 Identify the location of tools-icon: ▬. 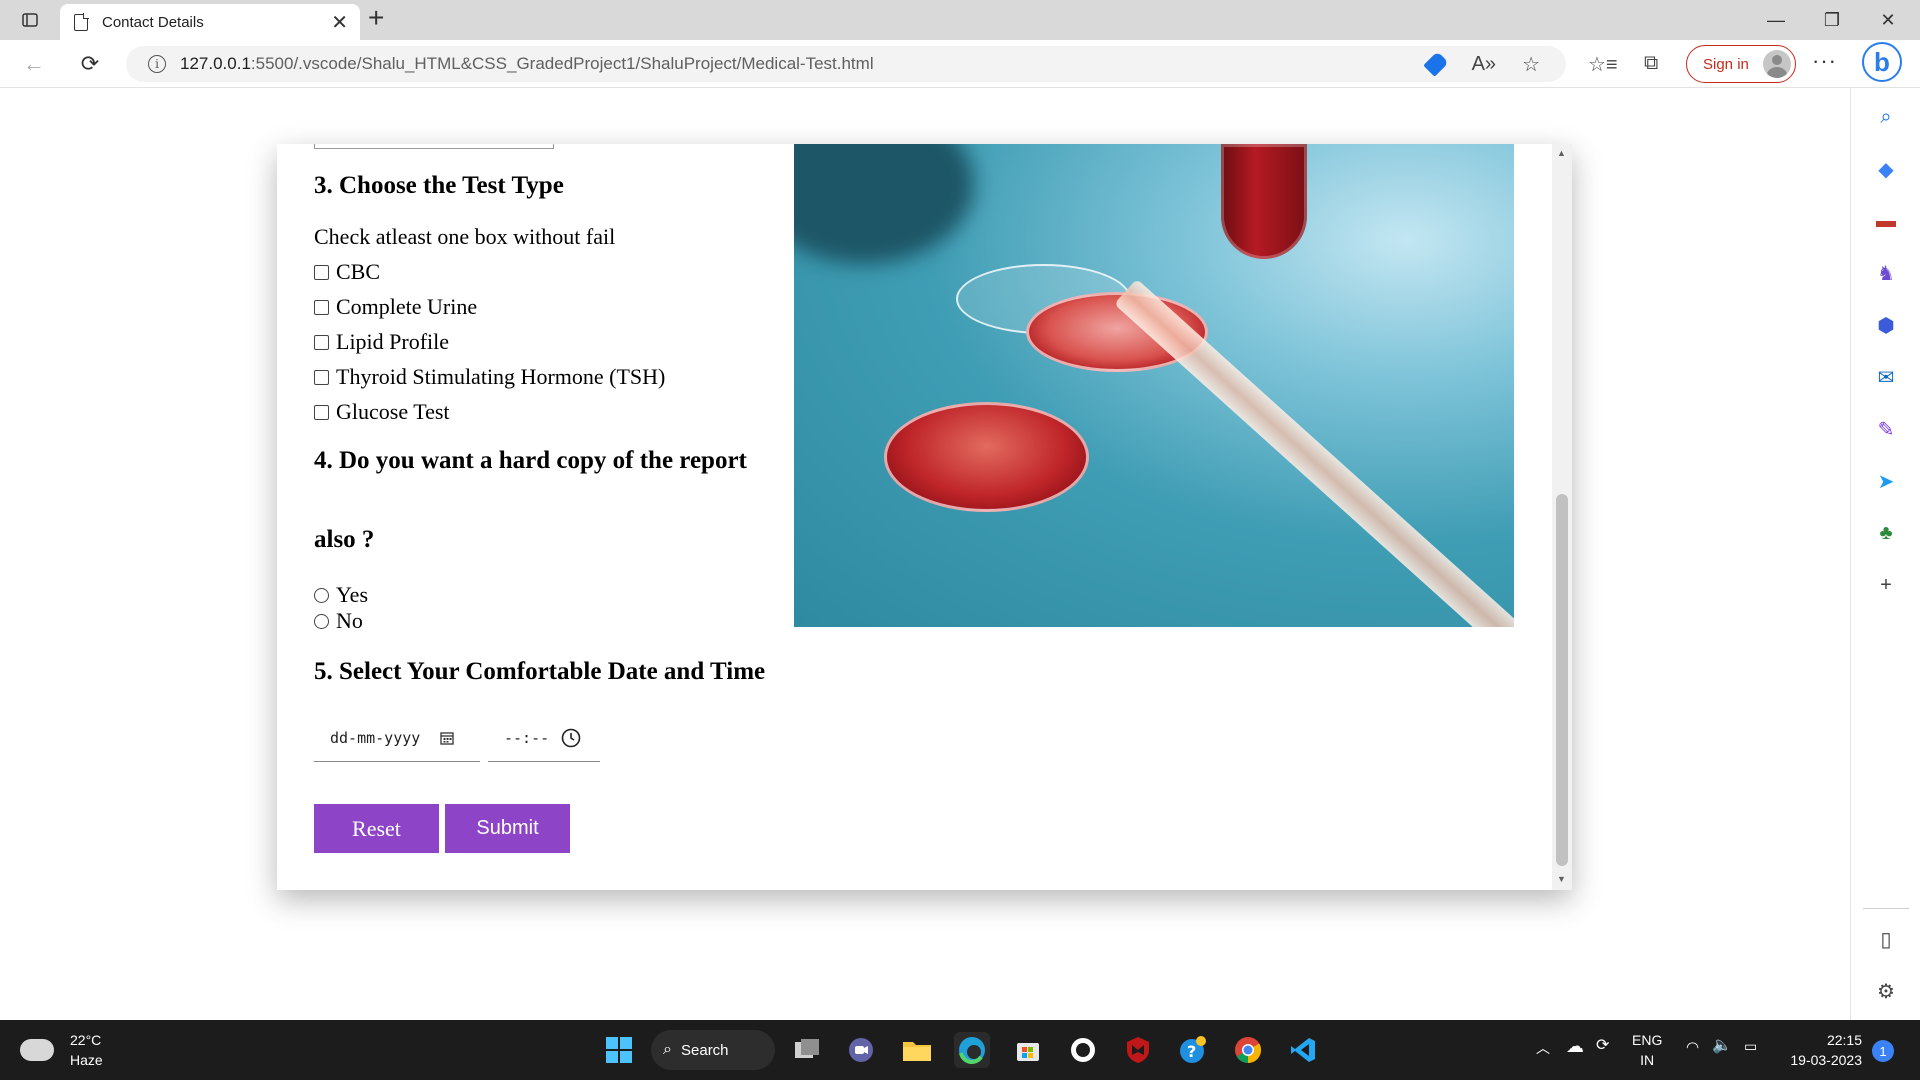
(1886, 221).